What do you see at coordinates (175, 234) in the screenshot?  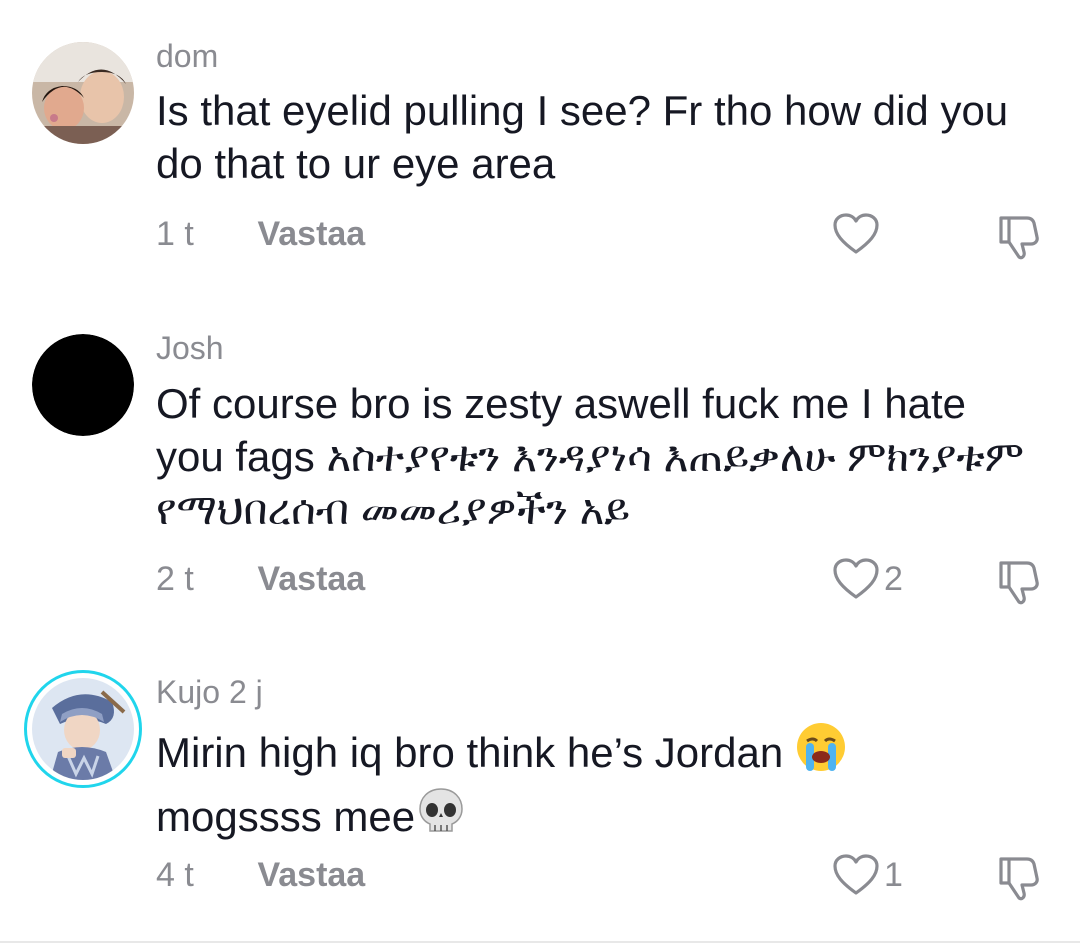 I see `comment-time: 1 t` at bounding box center [175, 234].